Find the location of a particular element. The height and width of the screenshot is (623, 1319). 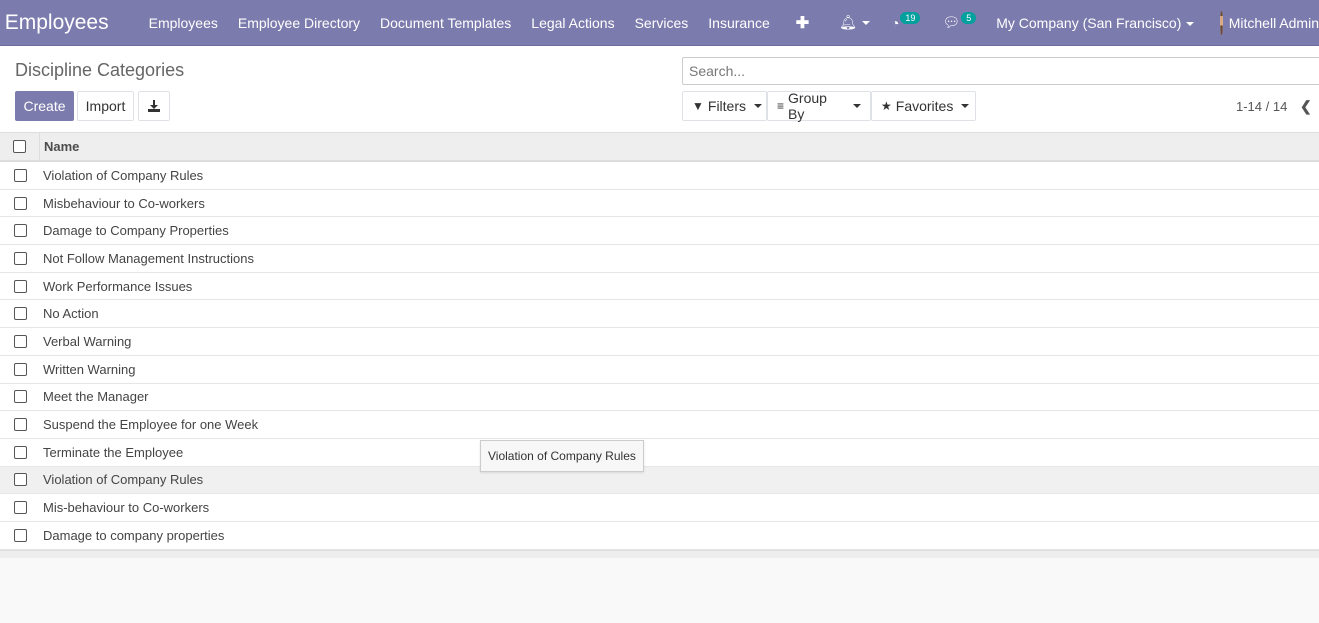

import-button: Import is located at coordinates (105, 106).